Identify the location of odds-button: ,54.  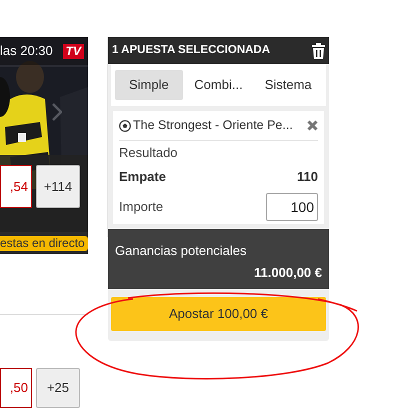
(16, 186).